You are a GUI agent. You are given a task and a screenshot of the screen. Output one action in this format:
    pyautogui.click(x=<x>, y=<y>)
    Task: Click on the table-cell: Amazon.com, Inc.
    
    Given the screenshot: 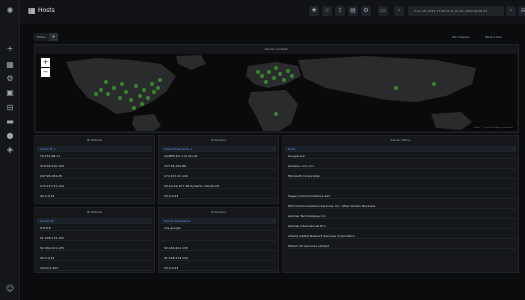 What is the action you would take?
    pyautogui.click(x=400, y=166)
    